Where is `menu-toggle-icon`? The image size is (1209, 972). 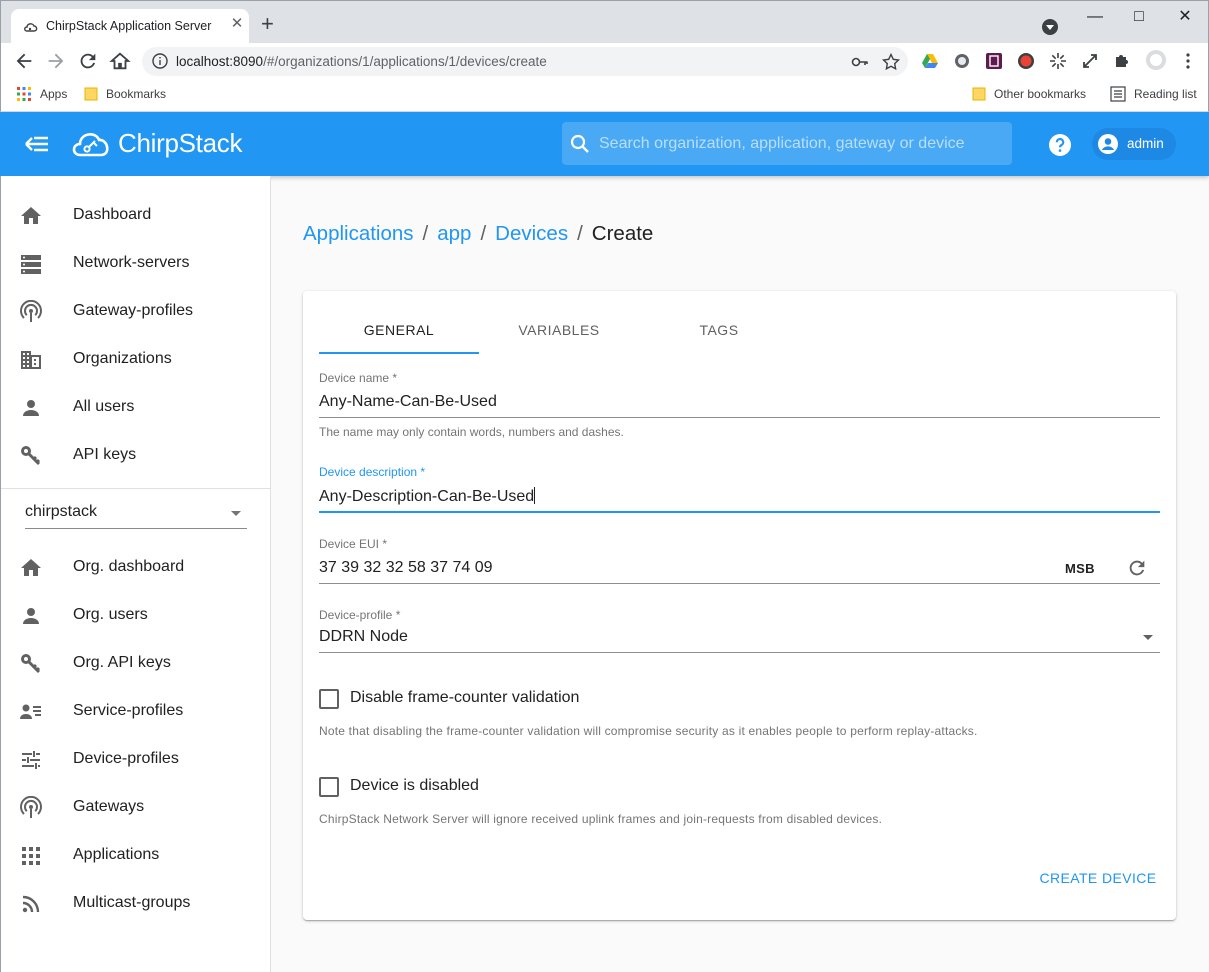
menu-toggle-icon is located at coordinates (37, 144).